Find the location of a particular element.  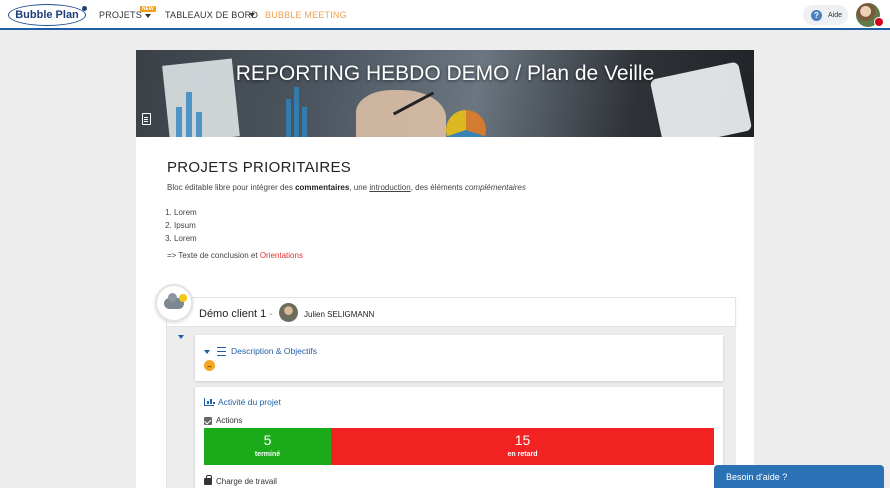

activity-title: Activité du projet is located at coordinates (249, 402).